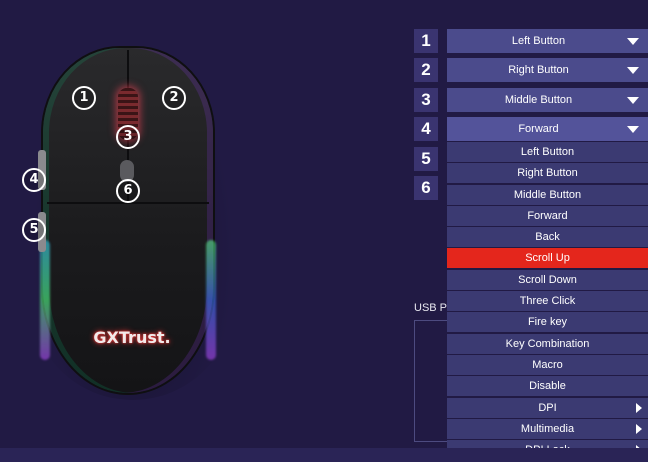 Image resolution: width=648 pixels, height=462 pixels. I want to click on row-number: 5, so click(426, 159).